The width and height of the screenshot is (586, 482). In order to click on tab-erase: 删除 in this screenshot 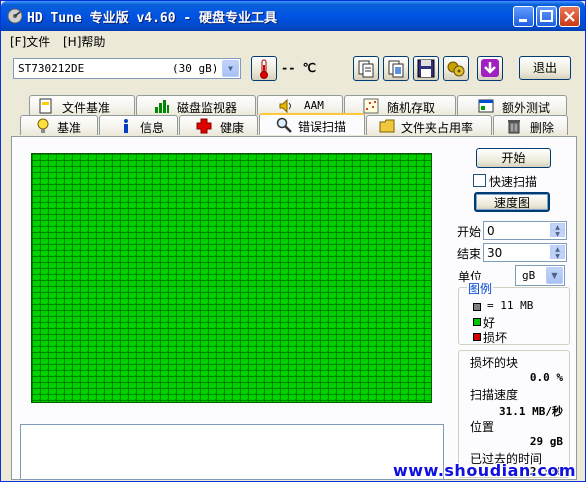, I will do `click(530, 125)`.